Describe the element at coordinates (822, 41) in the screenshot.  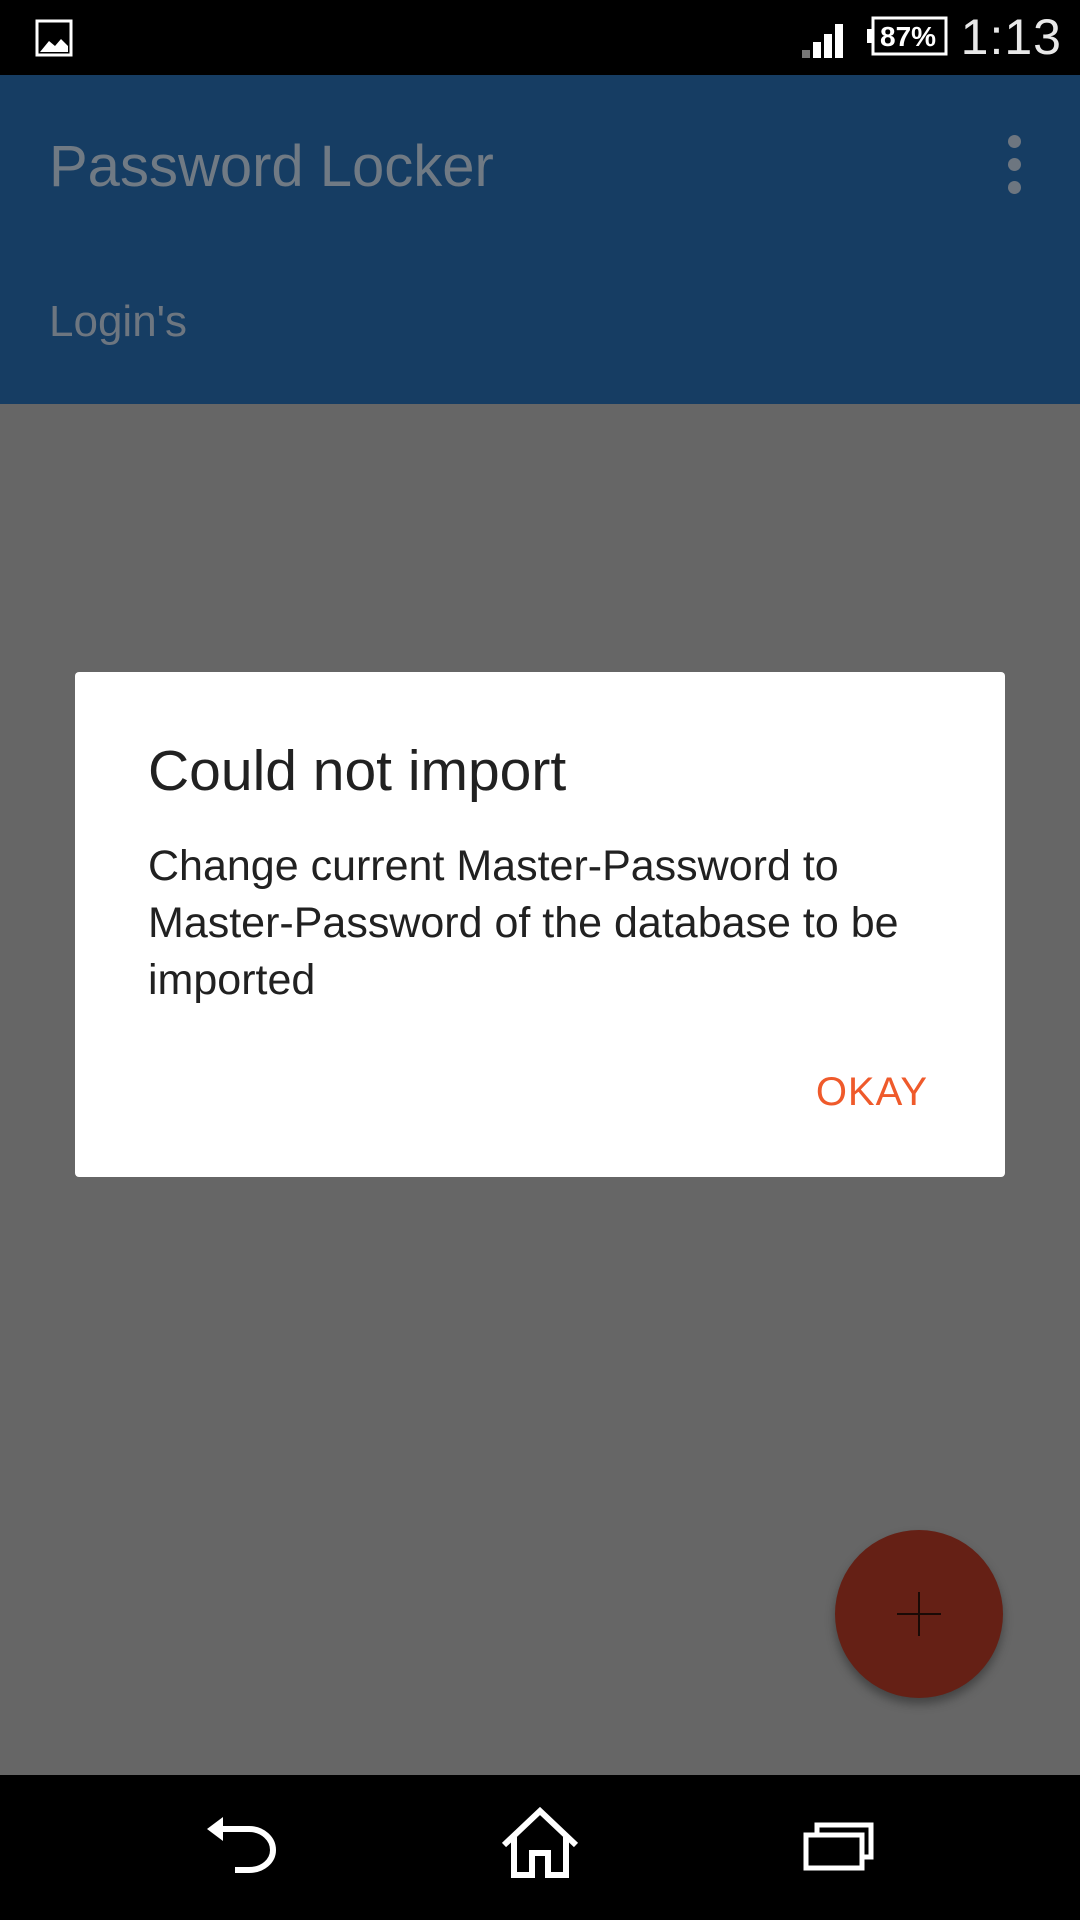
I see `signal-icon` at that location.